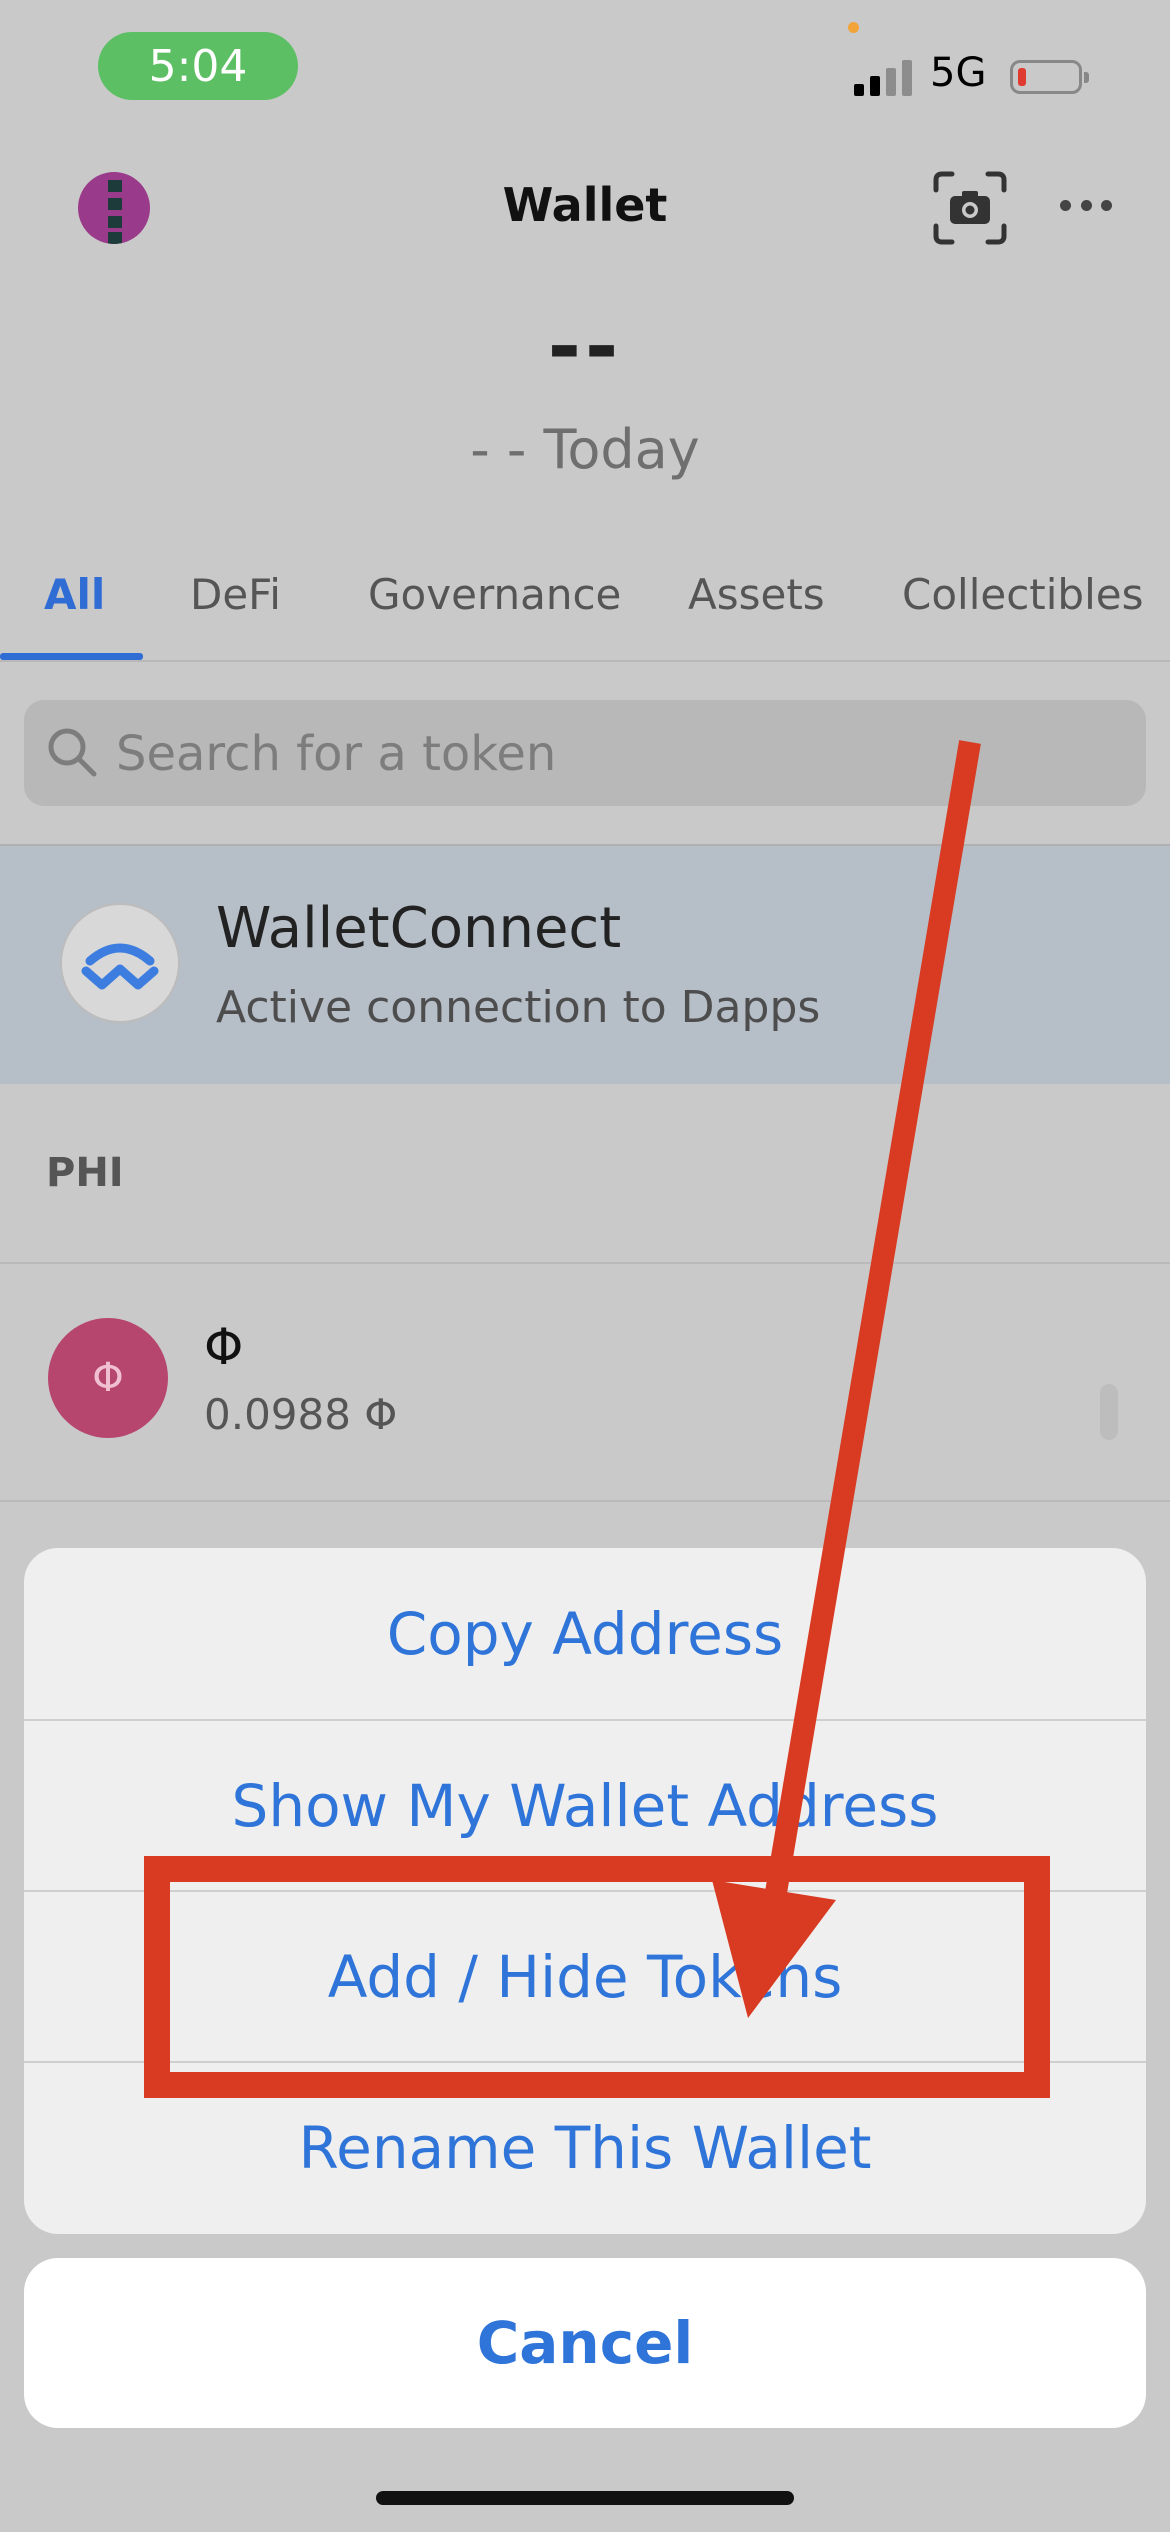 This screenshot has width=1170, height=2532. I want to click on tab-assets: Assets, so click(756, 594).